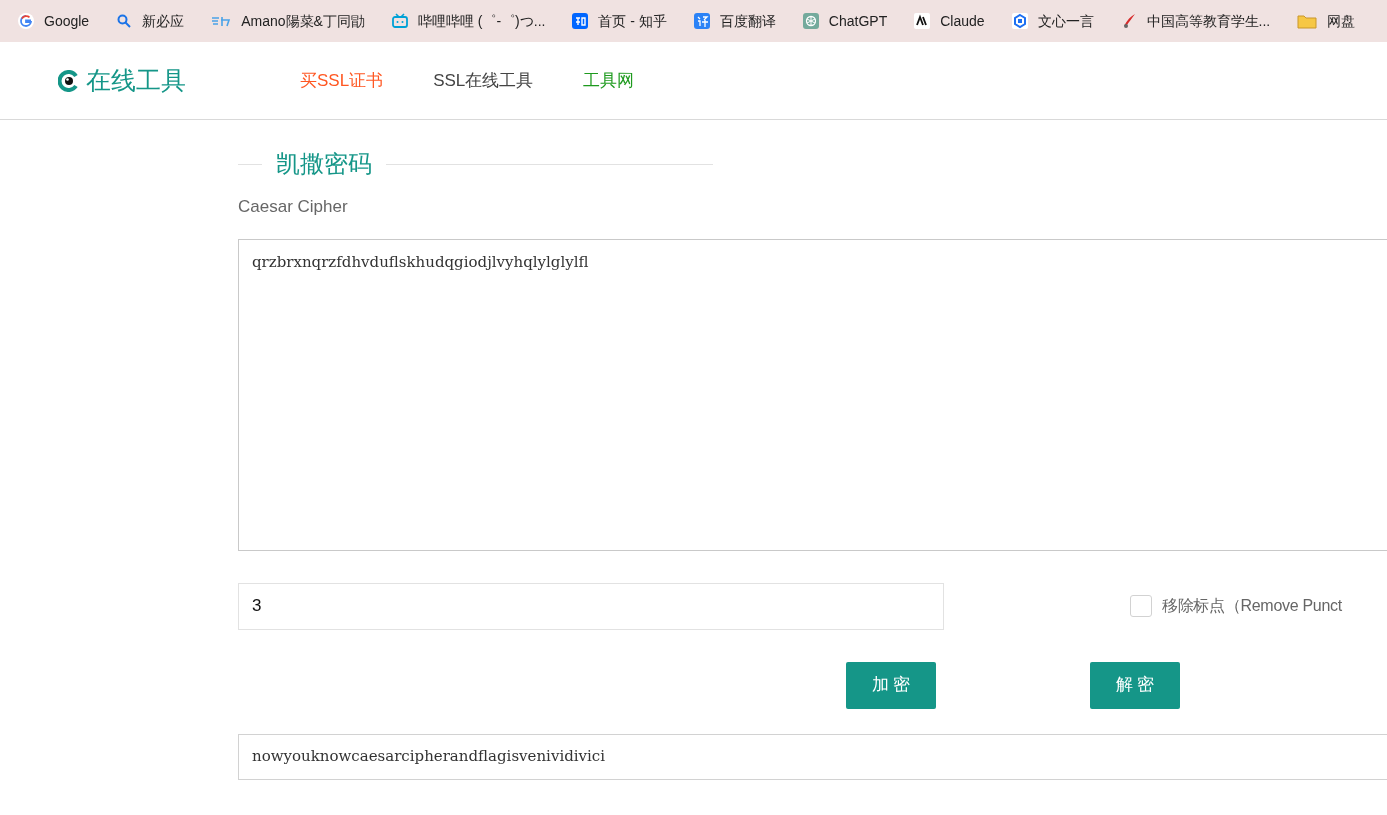 The image size is (1387, 815). Describe the element at coordinates (1252, 606) in the screenshot. I see `checkbox-label: 移除标点（Remove Punct` at that location.